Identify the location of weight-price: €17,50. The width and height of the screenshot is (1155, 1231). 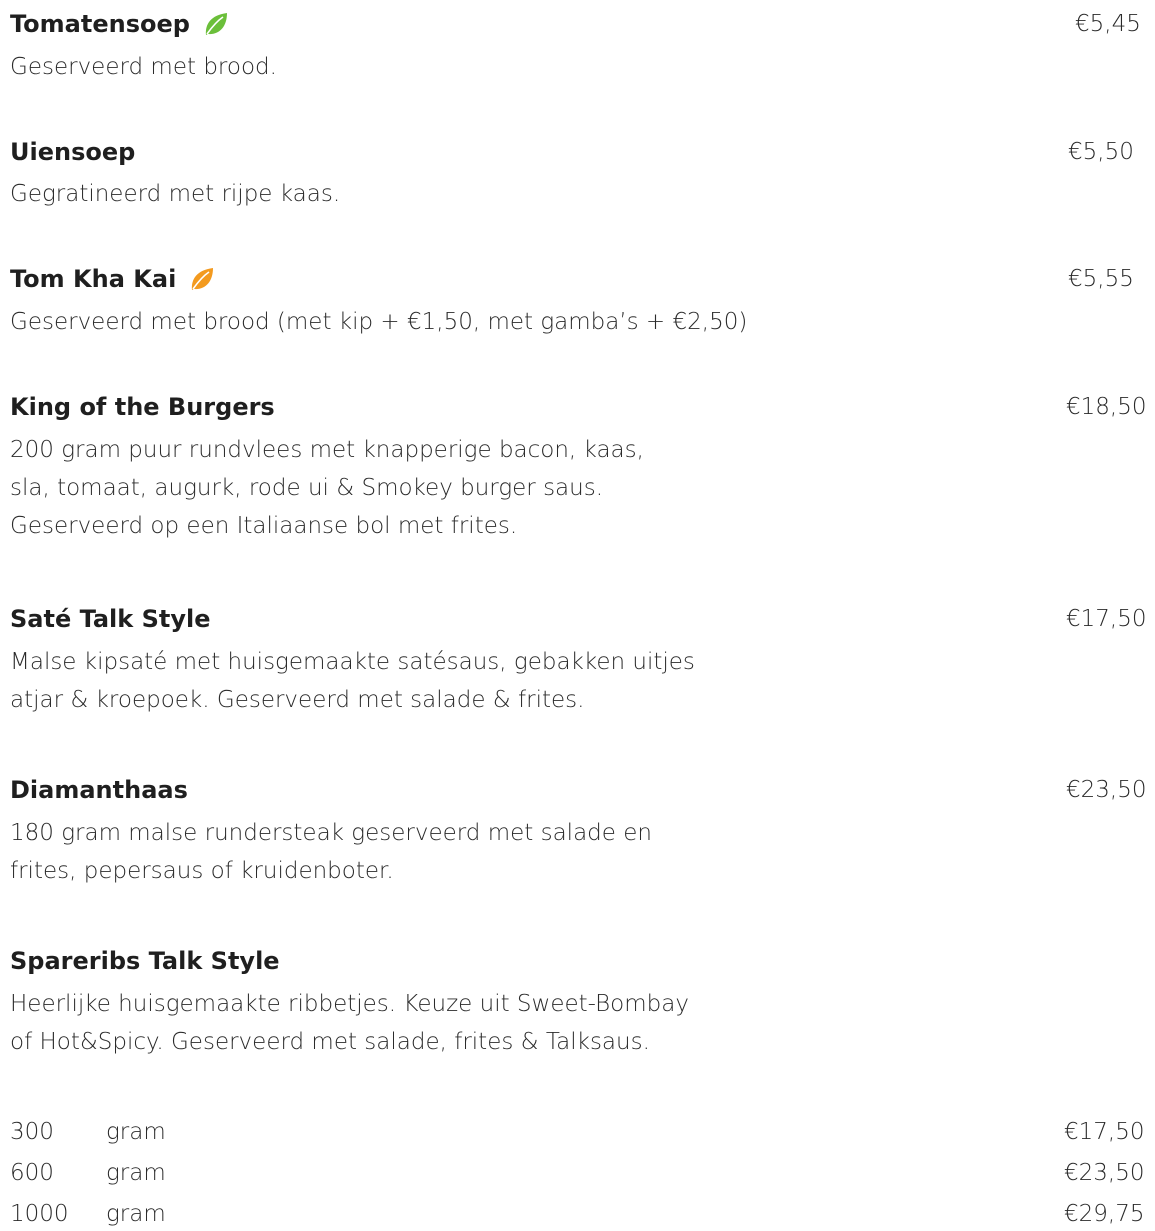
(1104, 1132).